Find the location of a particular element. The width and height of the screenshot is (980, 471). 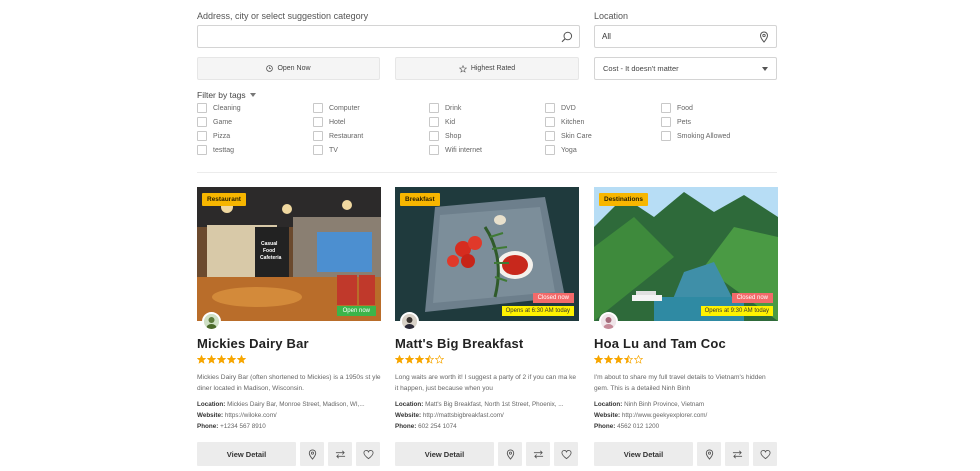

website-link: https://wiloke.com/ is located at coordinates (251, 415).